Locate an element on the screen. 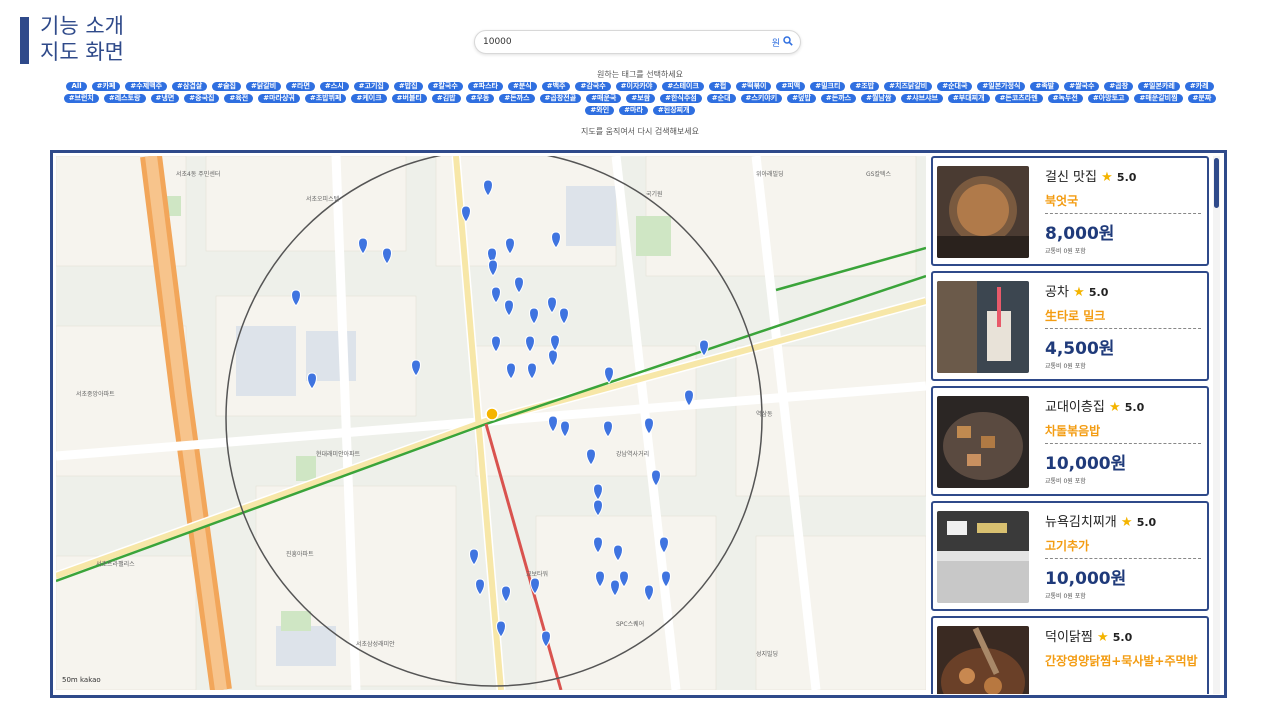 This screenshot has width=1280, height=720. tag-button: #라면 is located at coordinates (300, 86).